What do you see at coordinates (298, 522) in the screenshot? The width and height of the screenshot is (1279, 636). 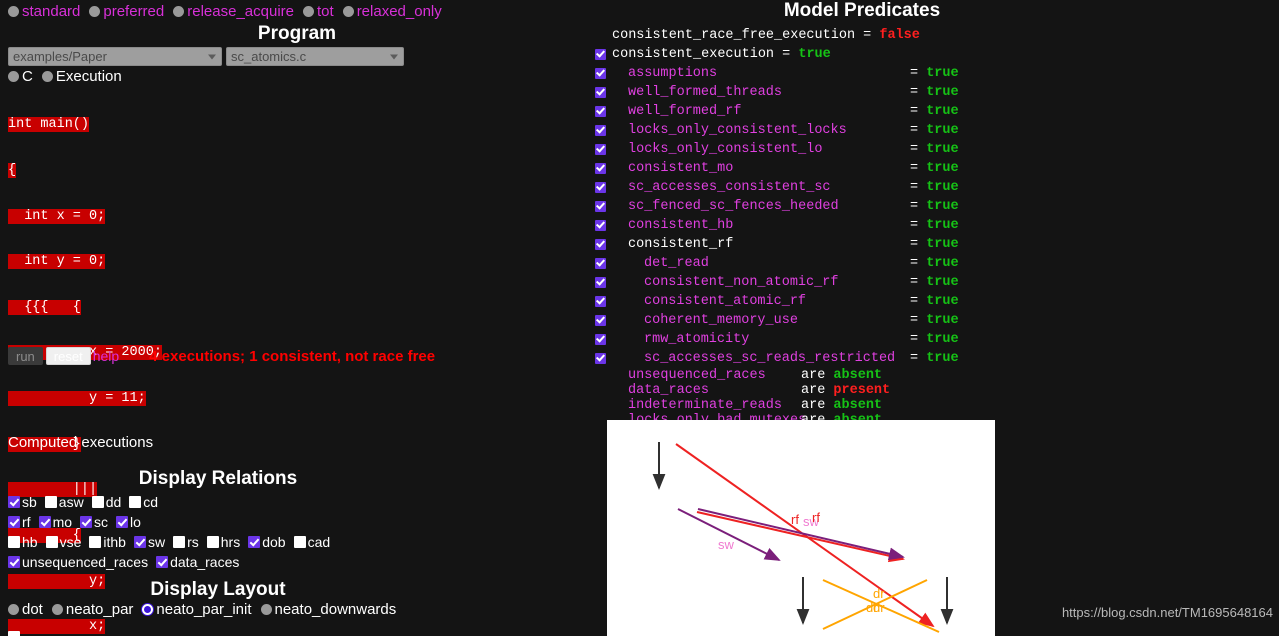 I see `relations-row: rf mo sc lo` at bounding box center [298, 522].